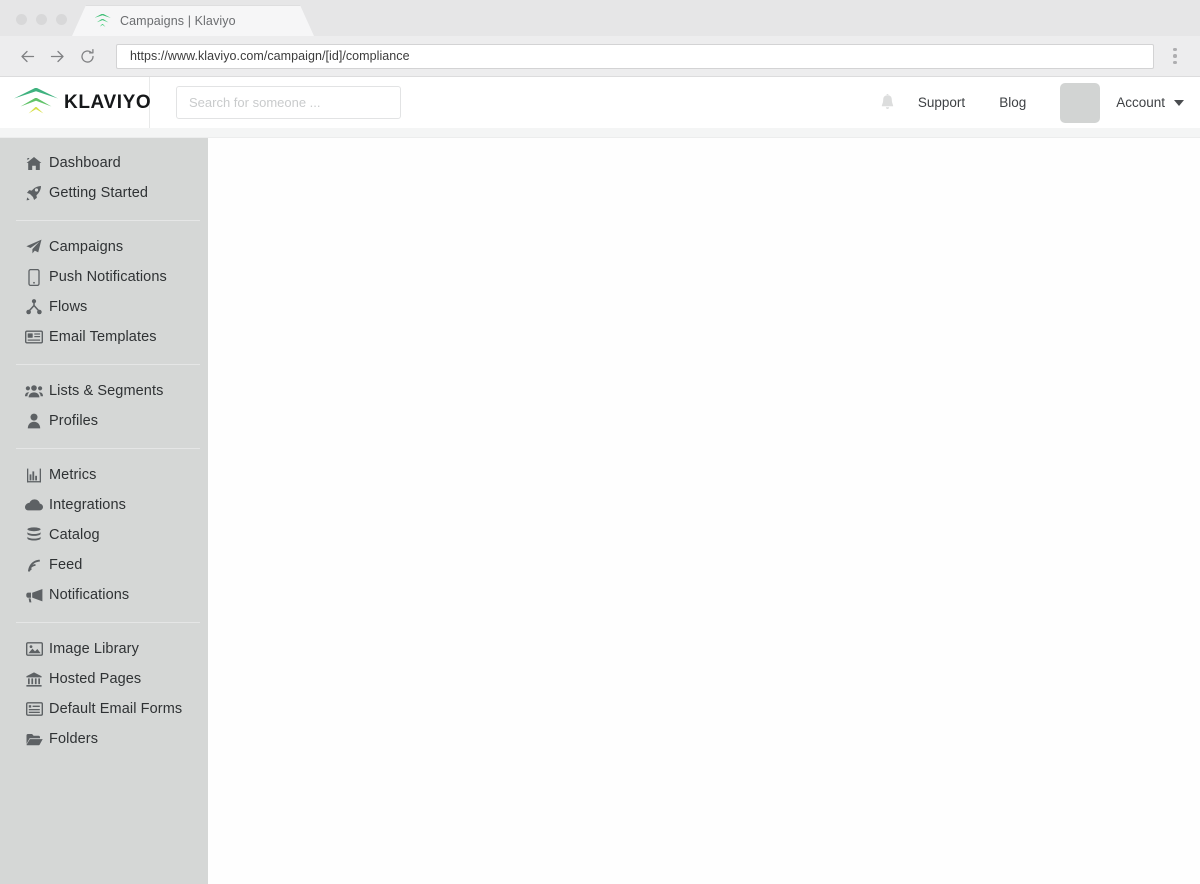  I want to click on sidebar-item-profiles: Profiles, so click(104, 421).